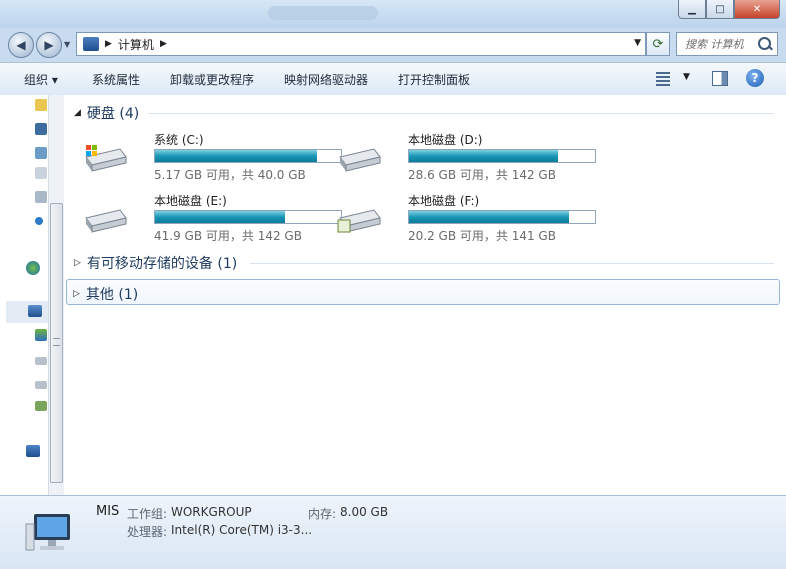  I want to click on drive-d: 本地磁盘 (D:) 28.6 GB 可用，共 142 GB, so click(466, 156).